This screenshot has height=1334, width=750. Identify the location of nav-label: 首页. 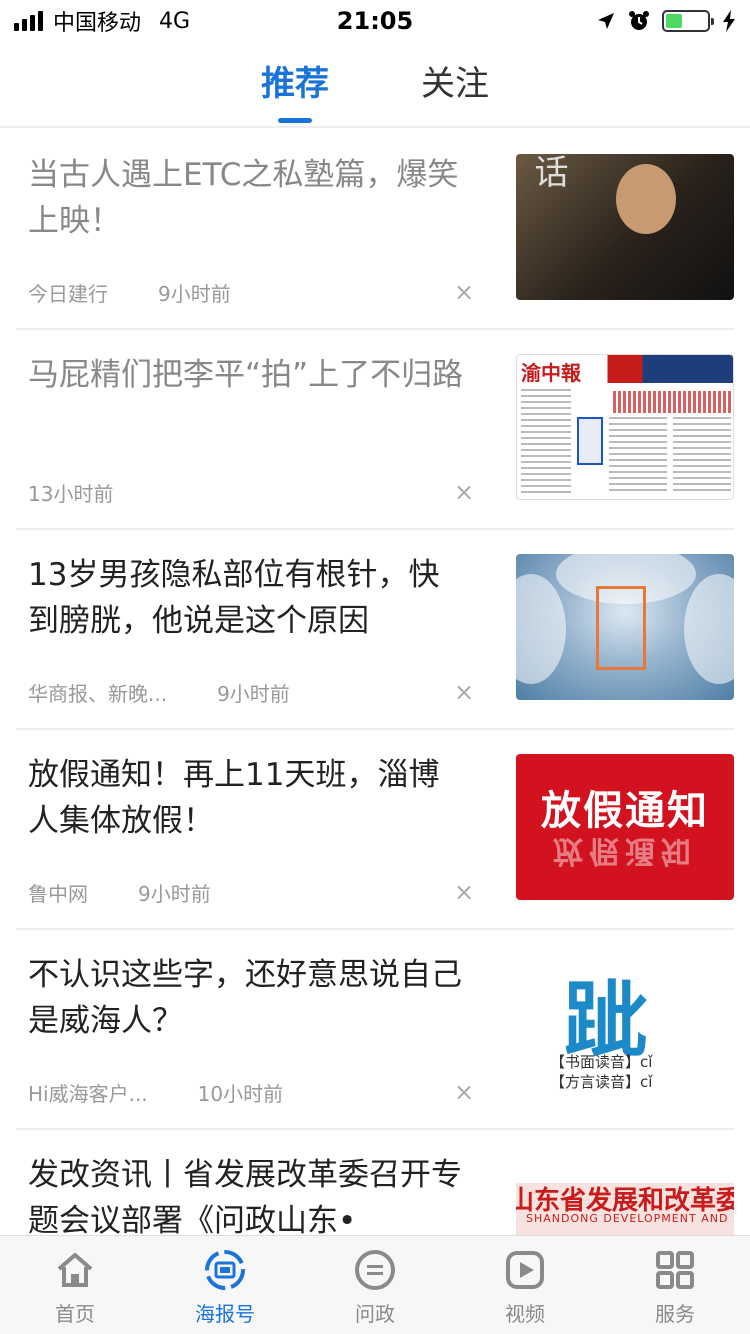
(75, 1314).